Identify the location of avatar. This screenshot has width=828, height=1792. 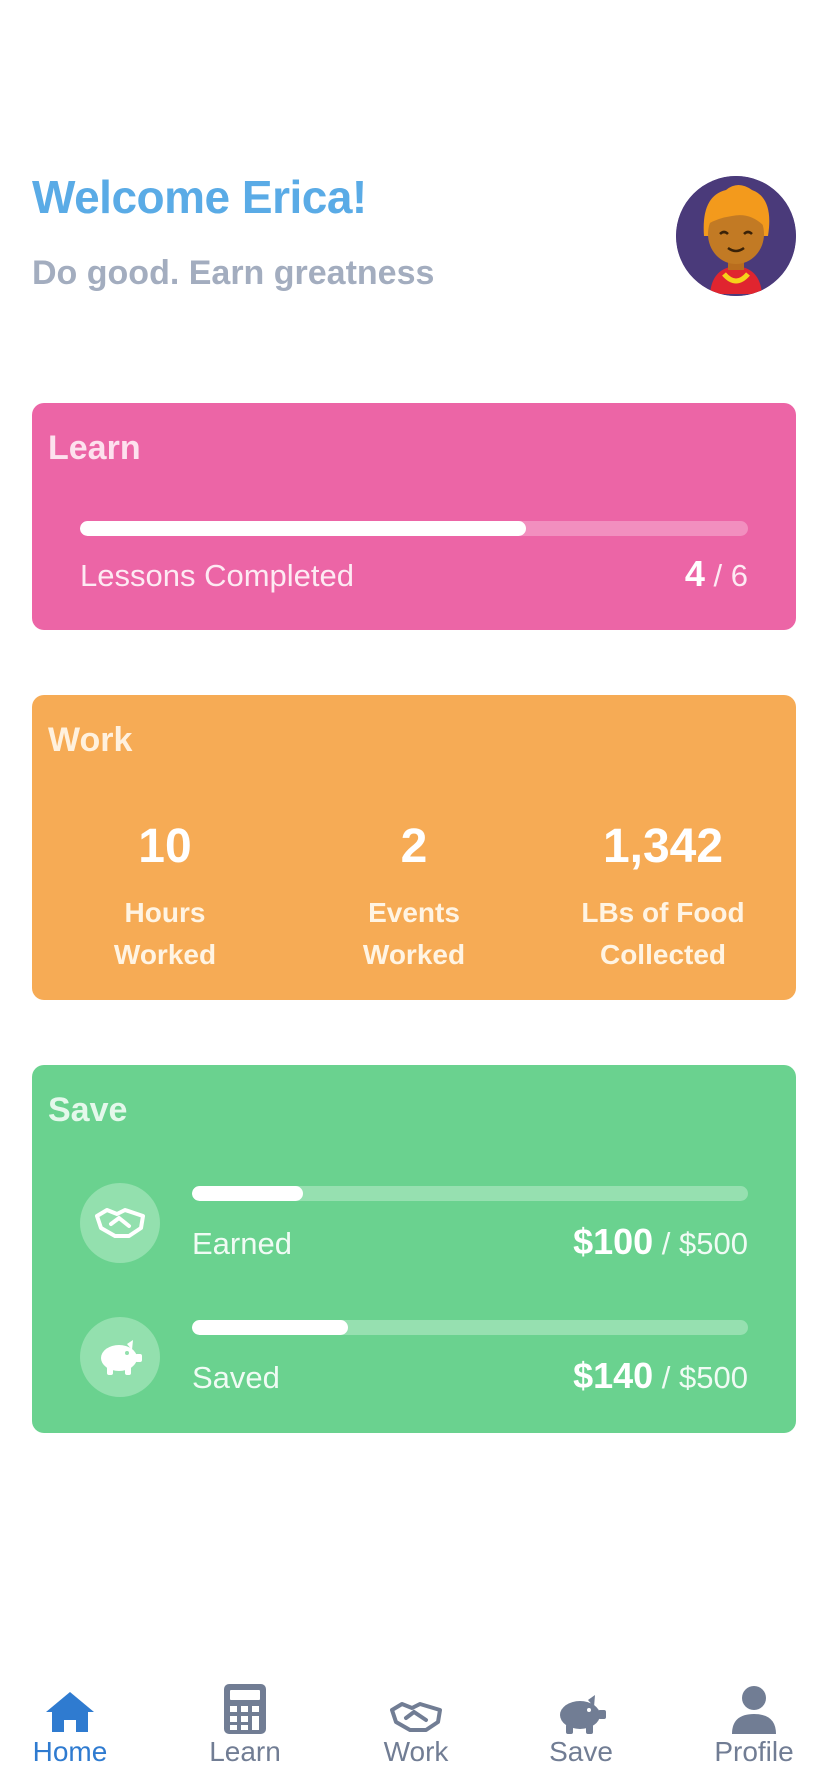
(736, 236).